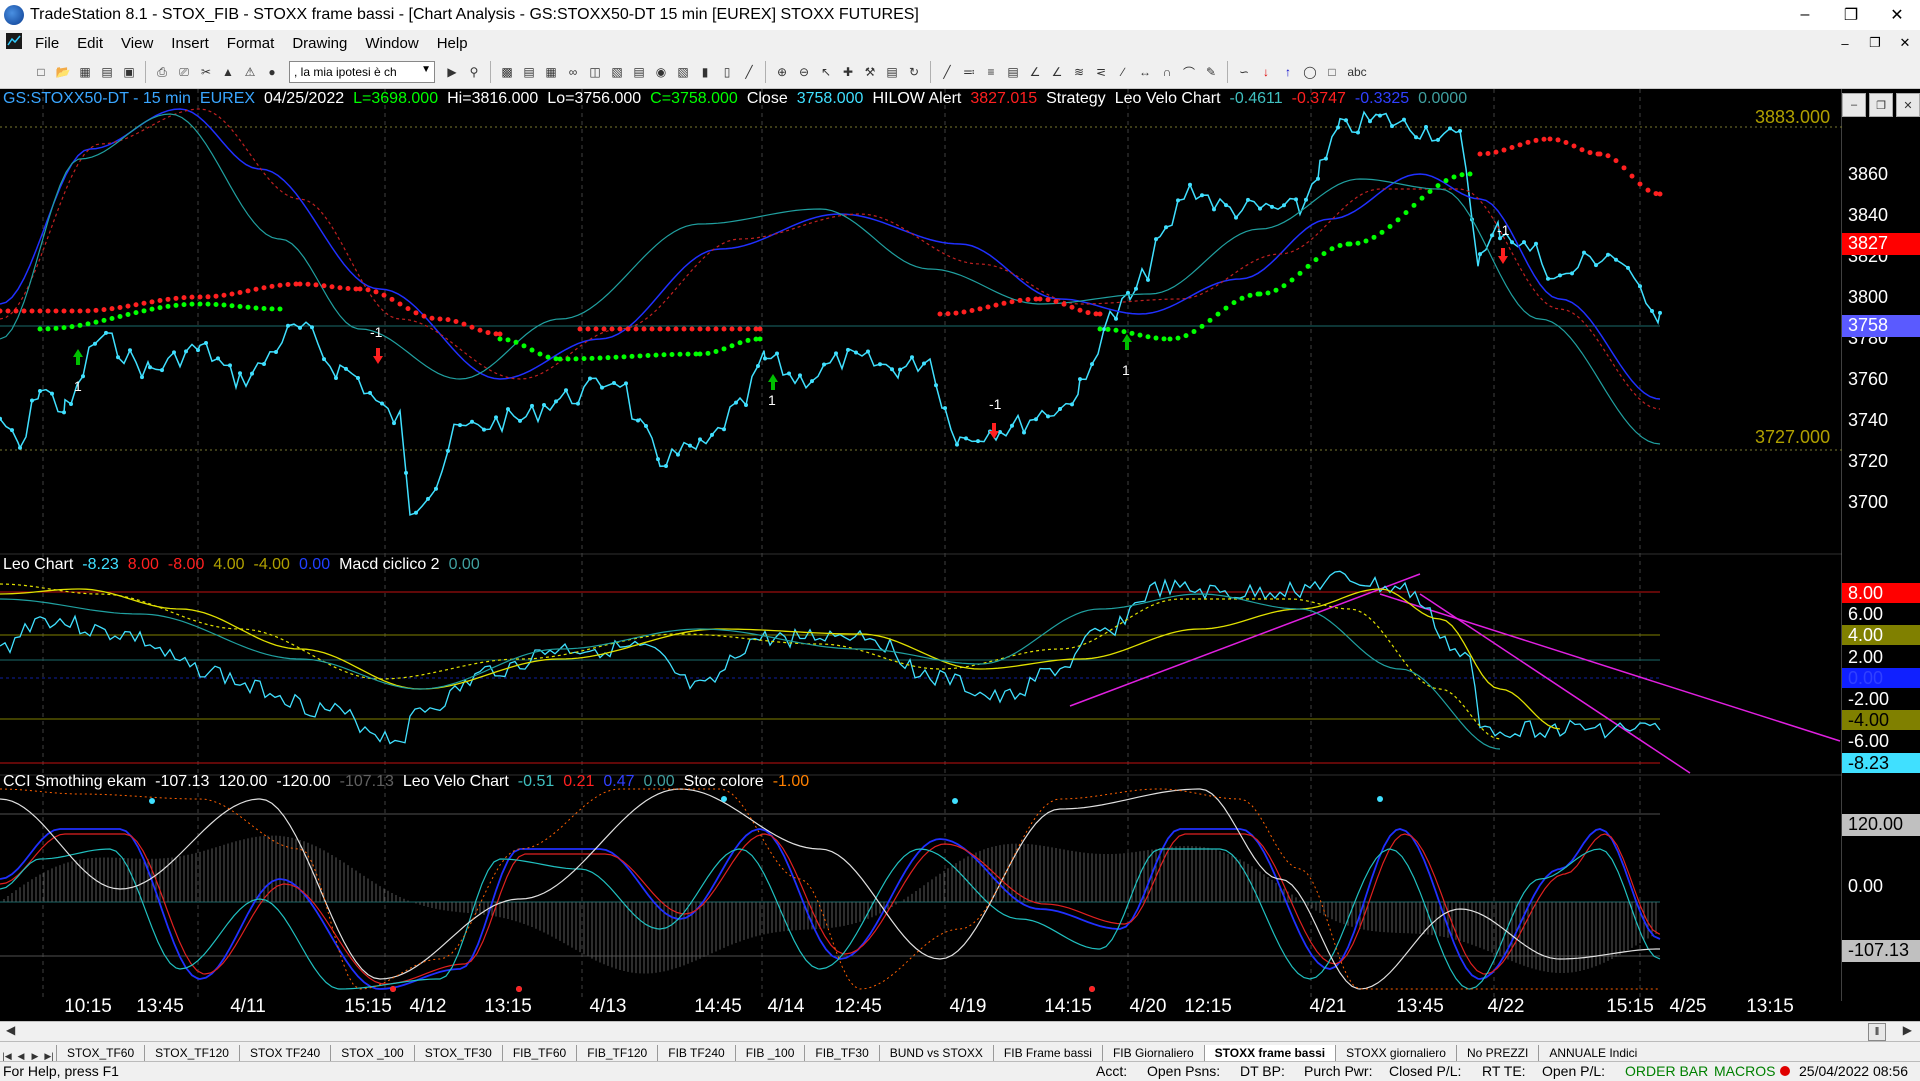 The width and height of the screenshot is (1920, 1081). I want to click on andrews-icon: ⋜, so click(1101, 72).